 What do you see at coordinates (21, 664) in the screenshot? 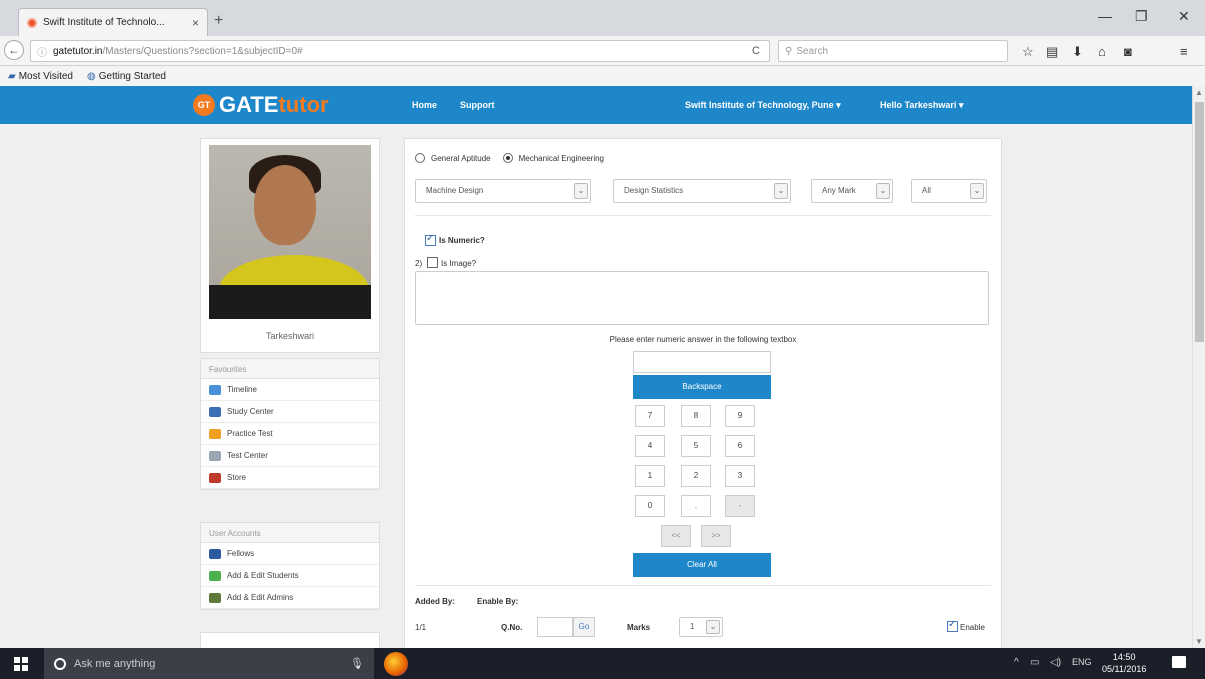
I see `windows-start-icon` at bounding box center [21, 664].